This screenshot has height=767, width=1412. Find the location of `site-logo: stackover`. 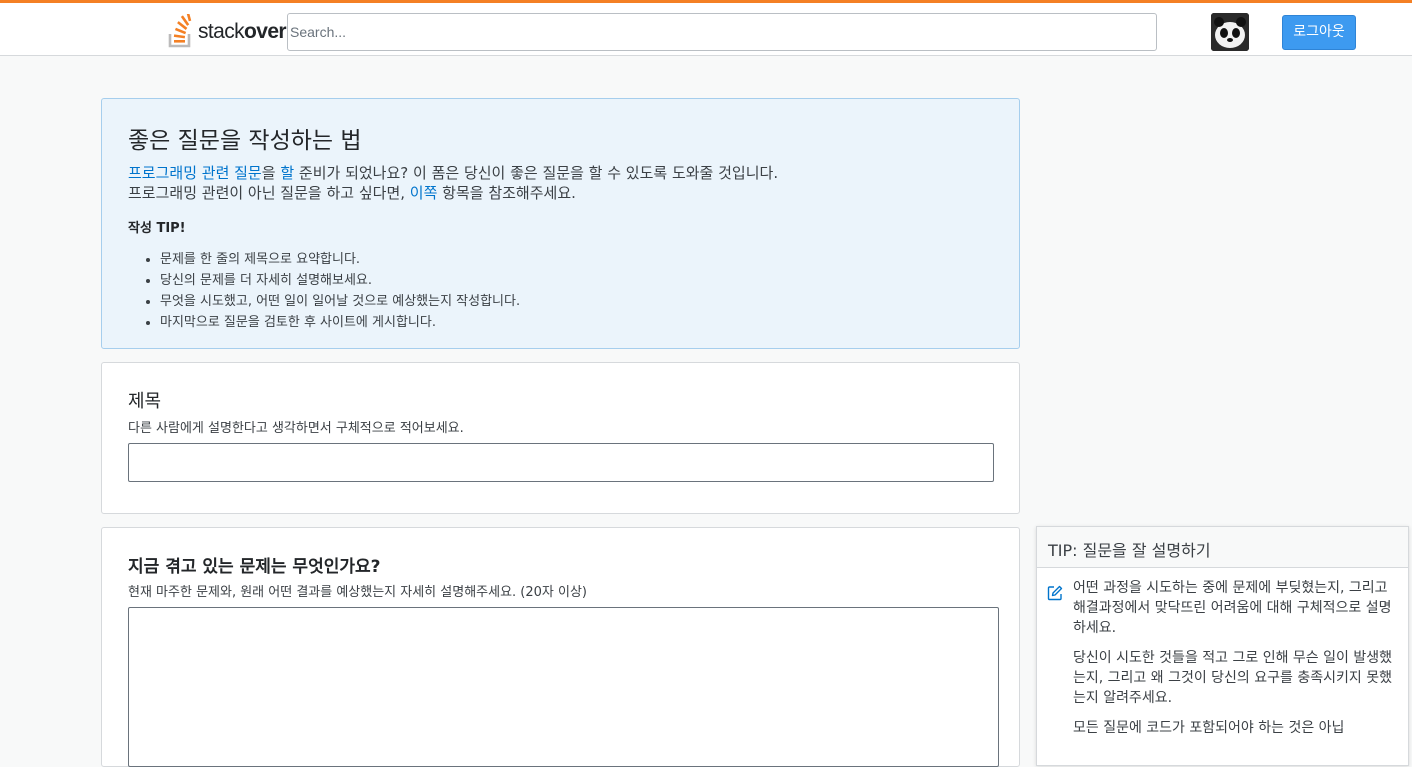

site-logo: stackover is located at coordinates (228, 31).